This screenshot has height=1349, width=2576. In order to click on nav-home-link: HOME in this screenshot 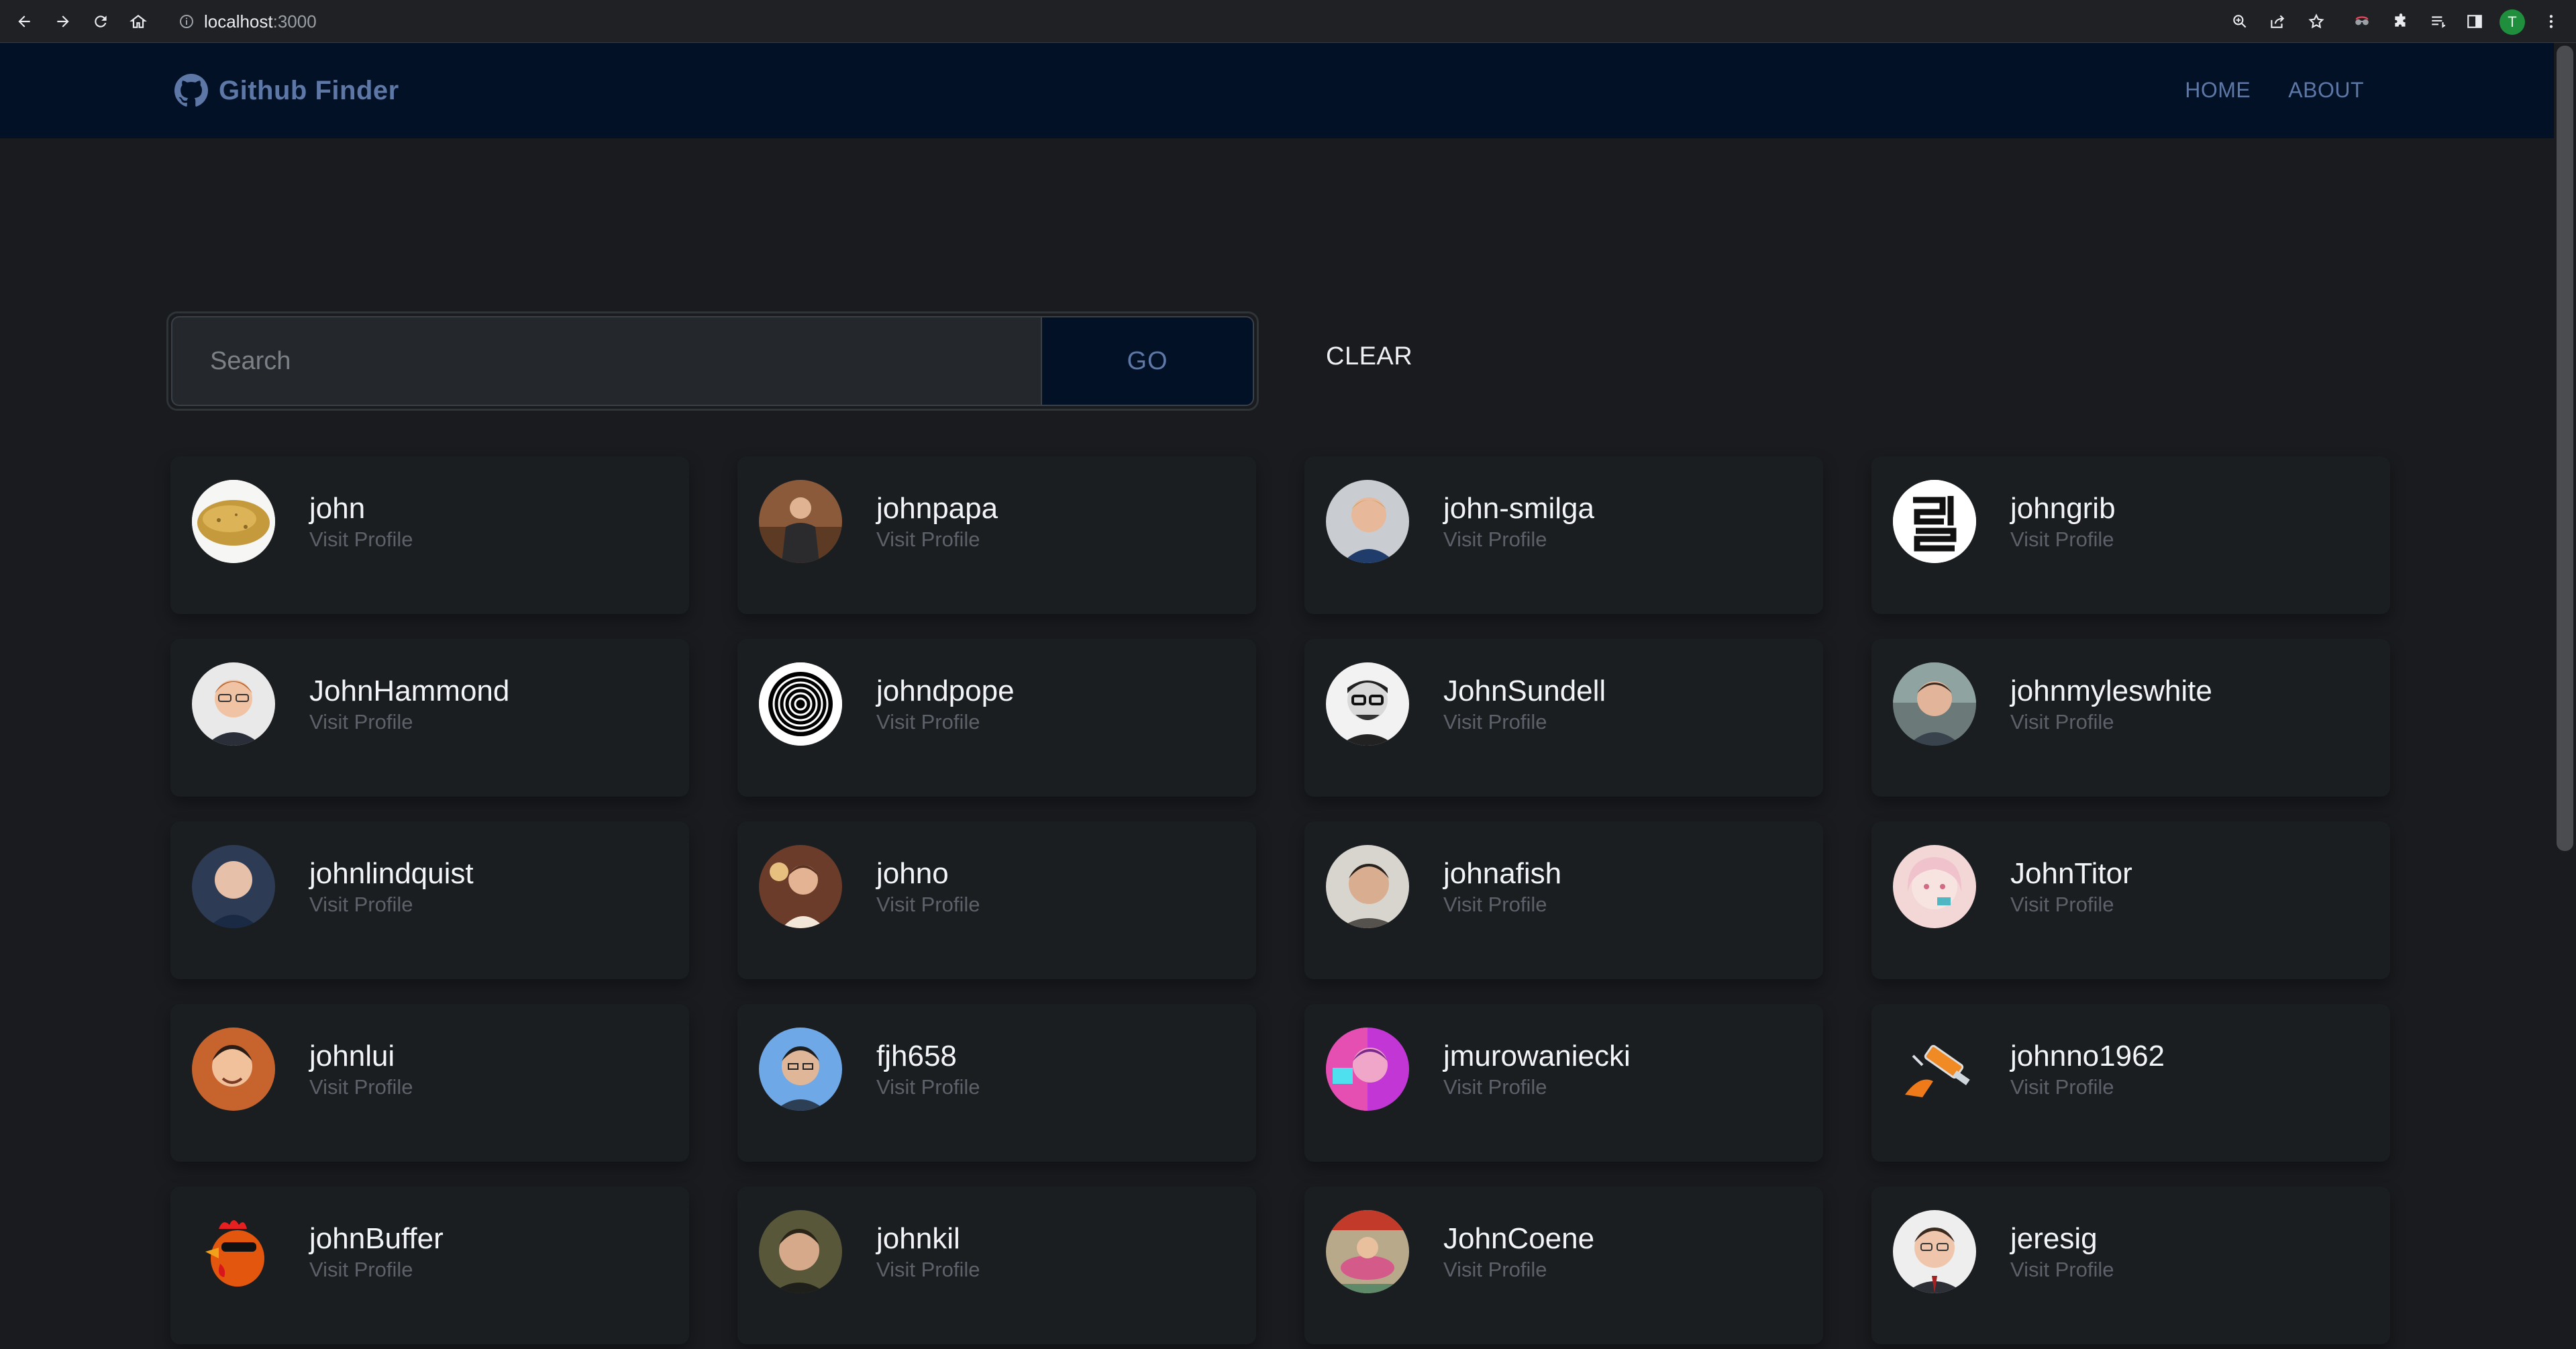, I will do `click(2218, 90)`.